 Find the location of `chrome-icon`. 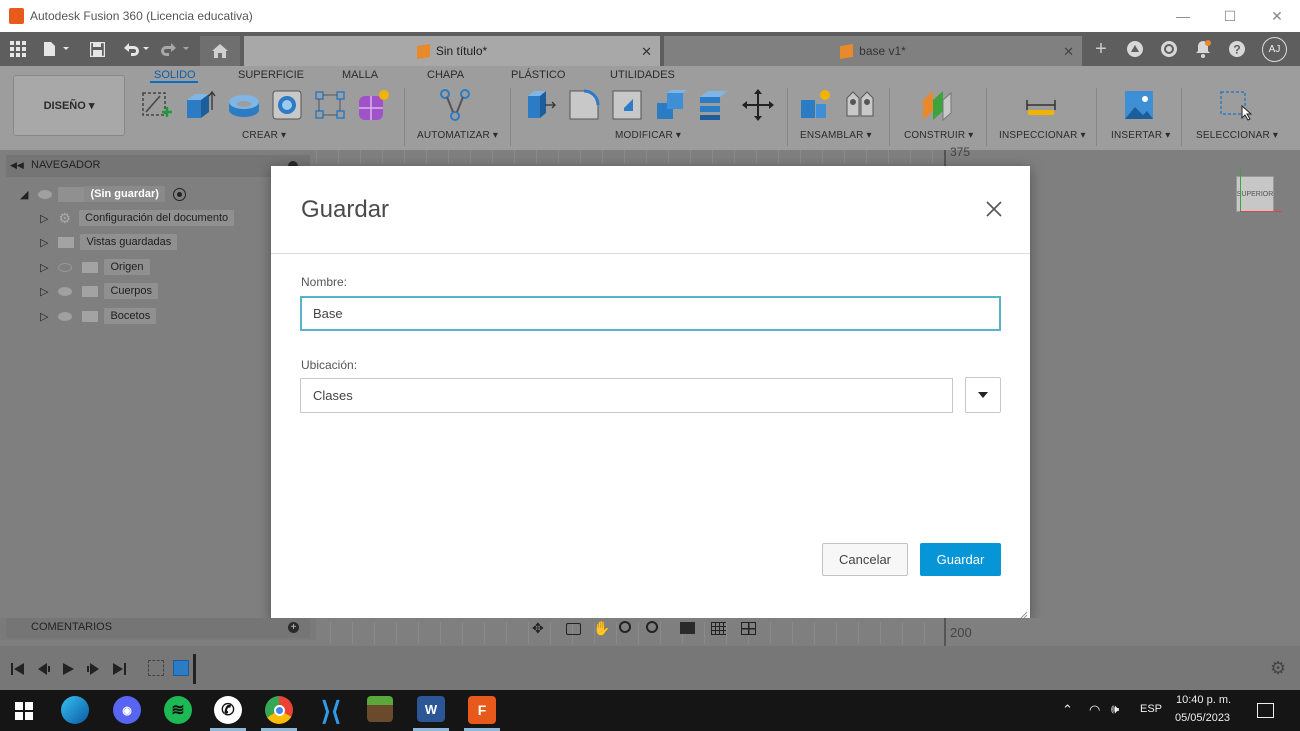

chrome-icon is located at coordinates (279, 710).